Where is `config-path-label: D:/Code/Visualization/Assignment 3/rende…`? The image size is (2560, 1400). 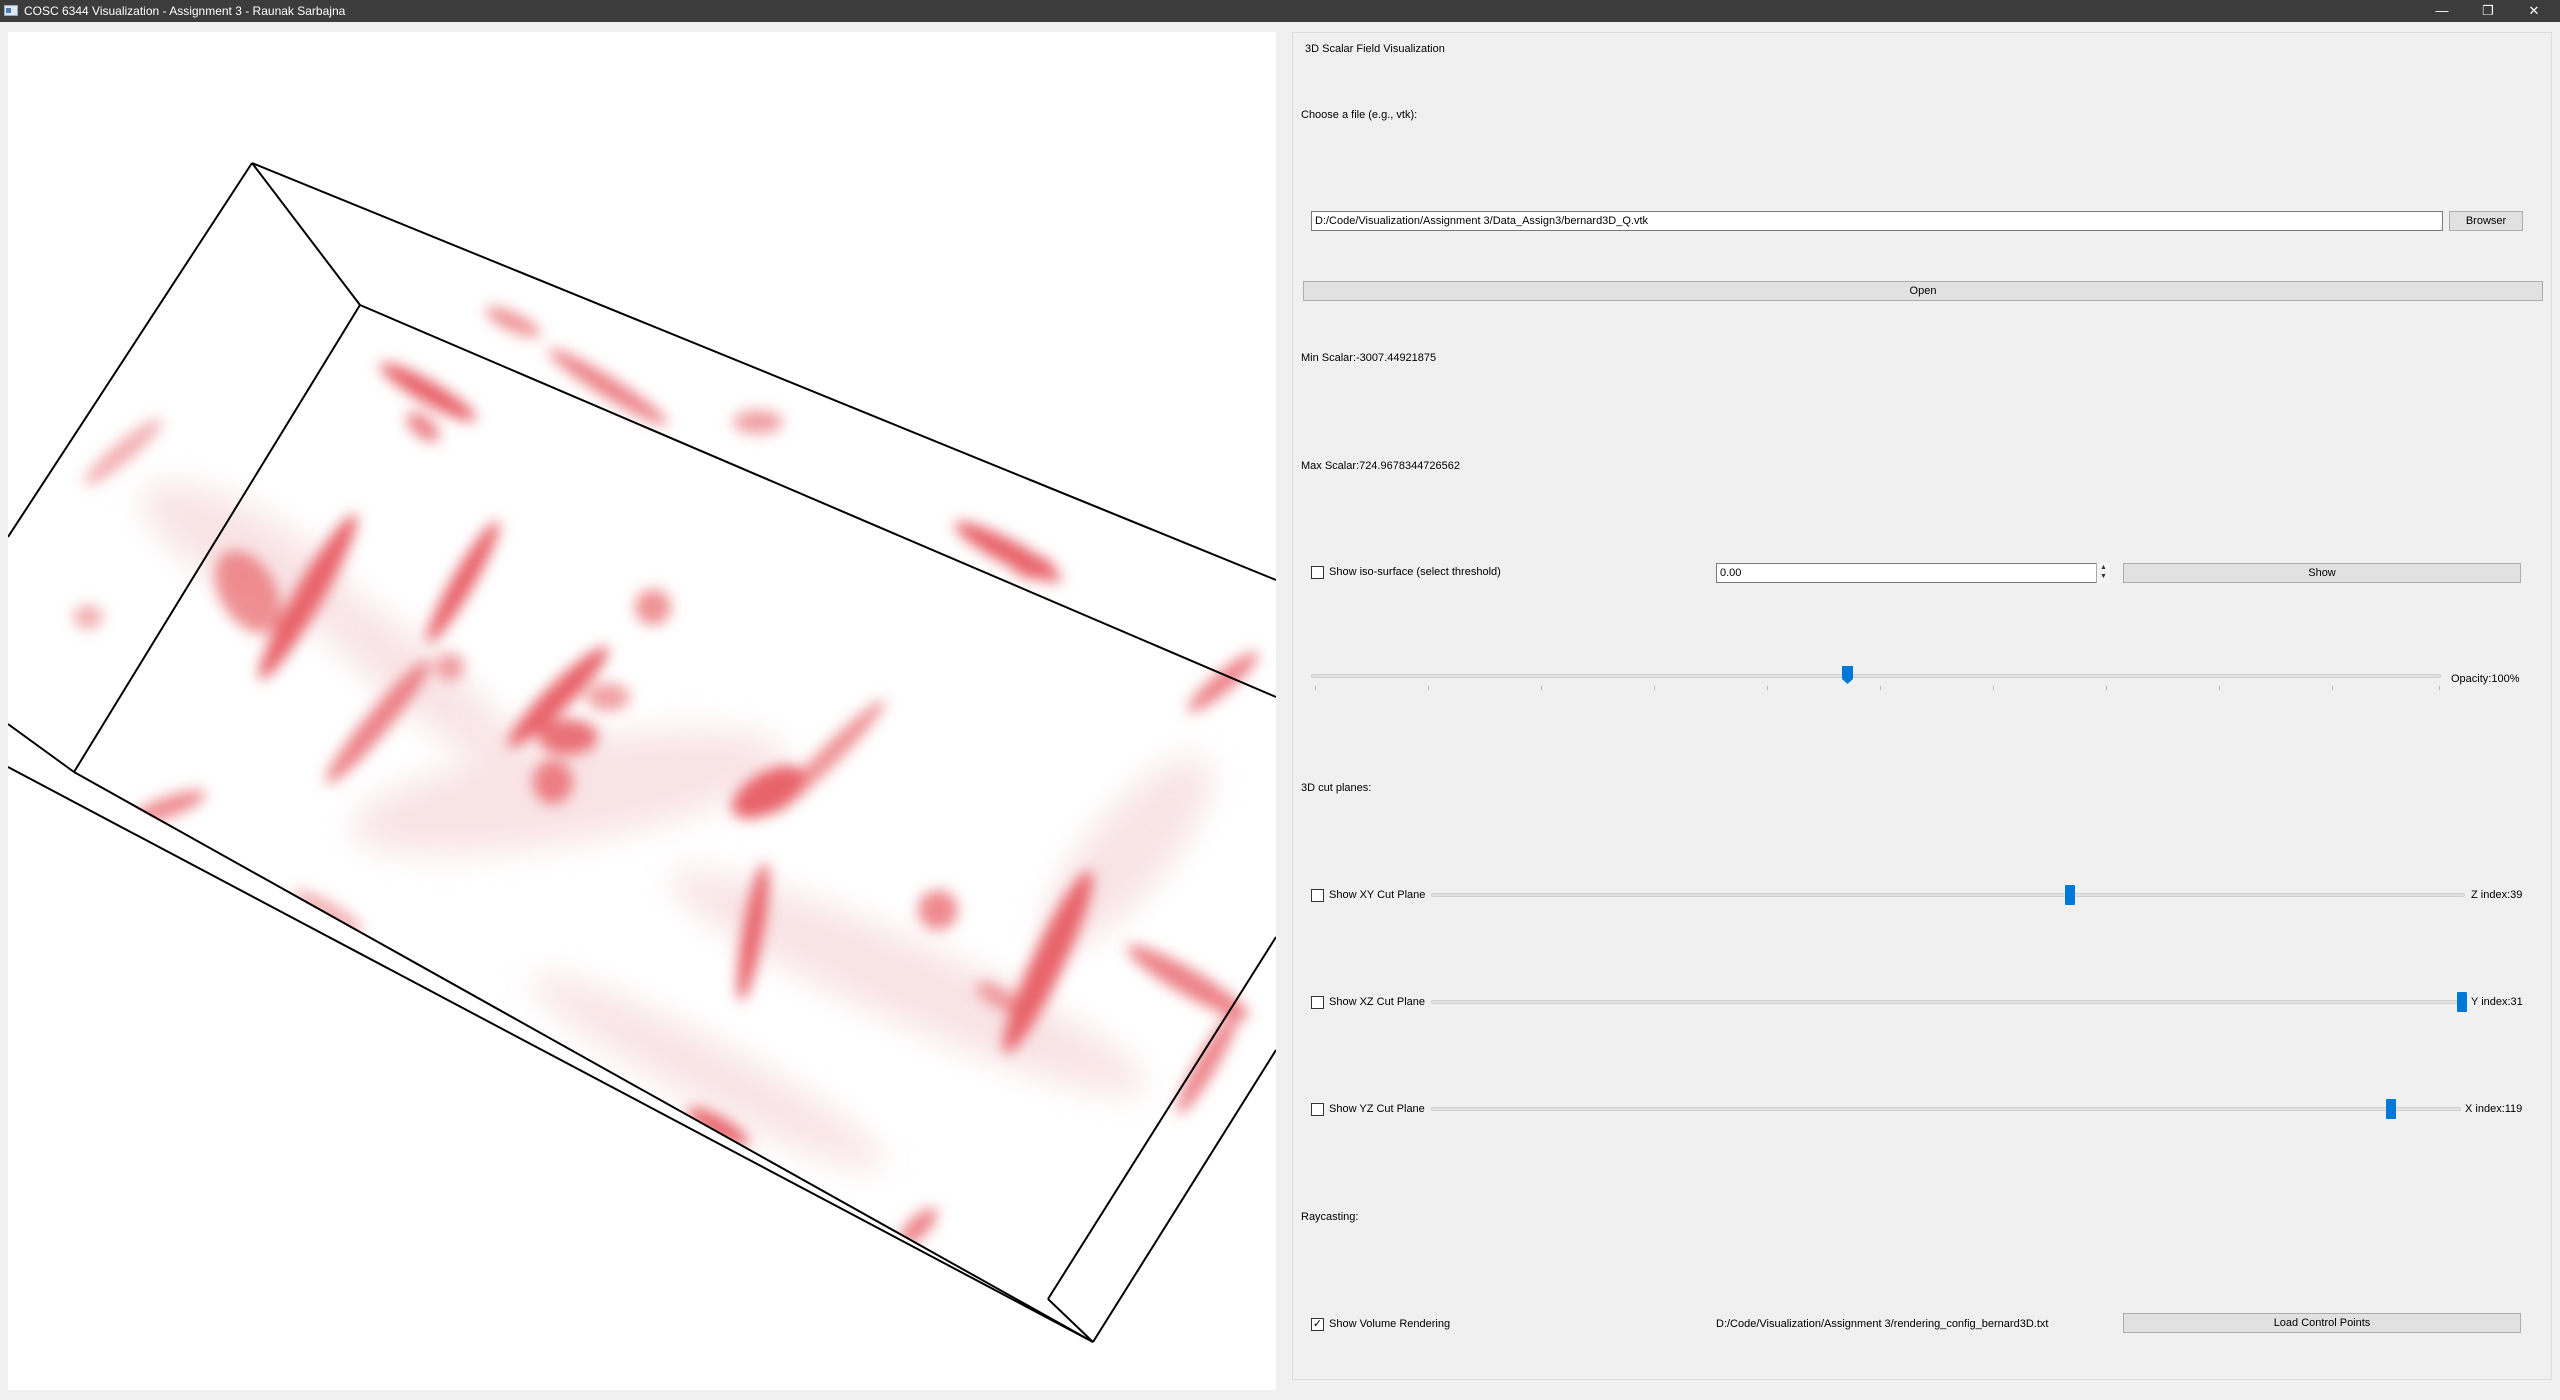
config-path-label: D:/Code/Visualization/Assignment 3/rende… is located at coordinates (1882, 1324).